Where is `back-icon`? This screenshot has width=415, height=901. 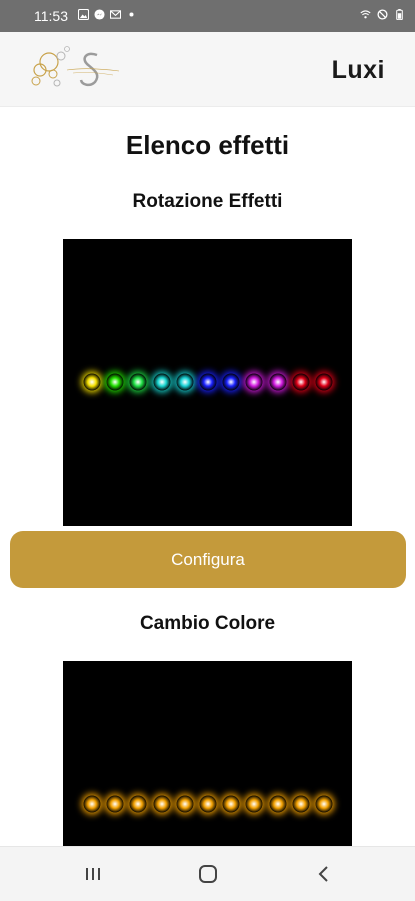 back-icon is located at coordinates (324, 874).